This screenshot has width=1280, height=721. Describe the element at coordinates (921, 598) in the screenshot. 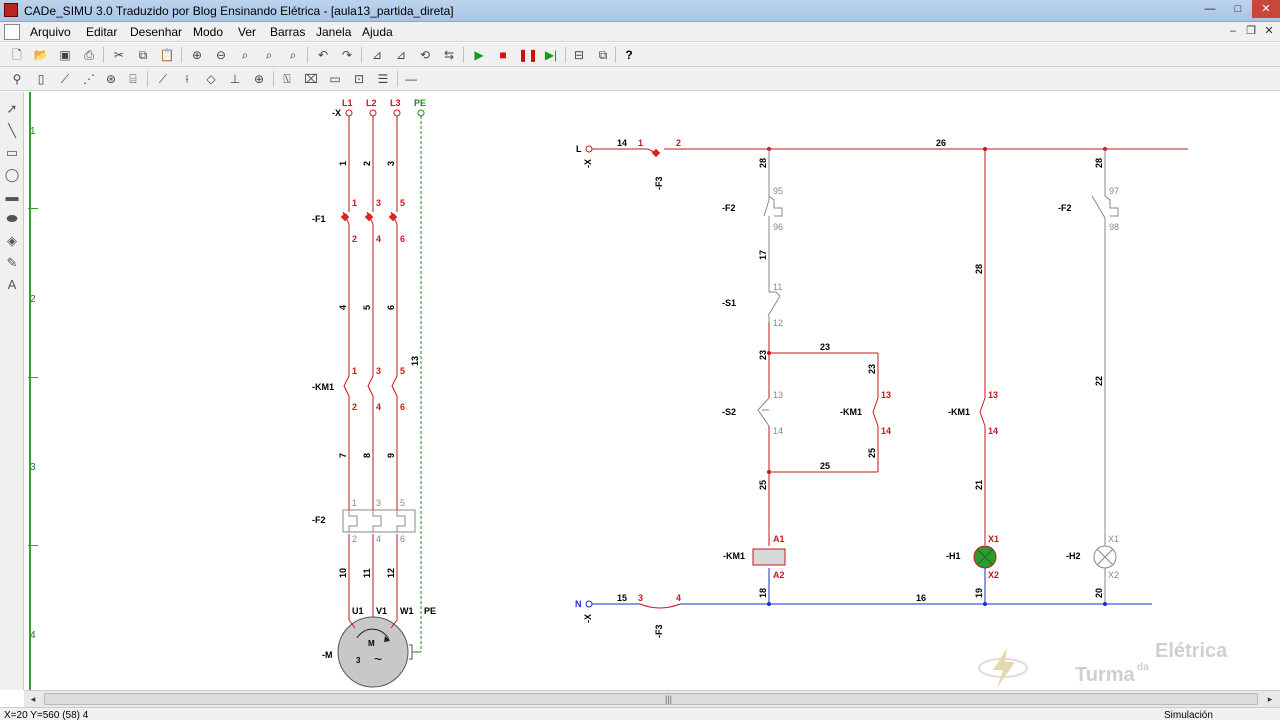

I see `wire-16: 16` at that location.